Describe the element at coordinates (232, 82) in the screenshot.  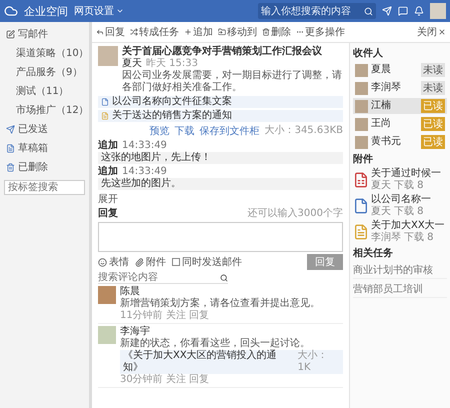
I see `message-body: 因公司业务发展需要，对一期目标进行了调整，请各部门做好相关准备工作。` at that location.